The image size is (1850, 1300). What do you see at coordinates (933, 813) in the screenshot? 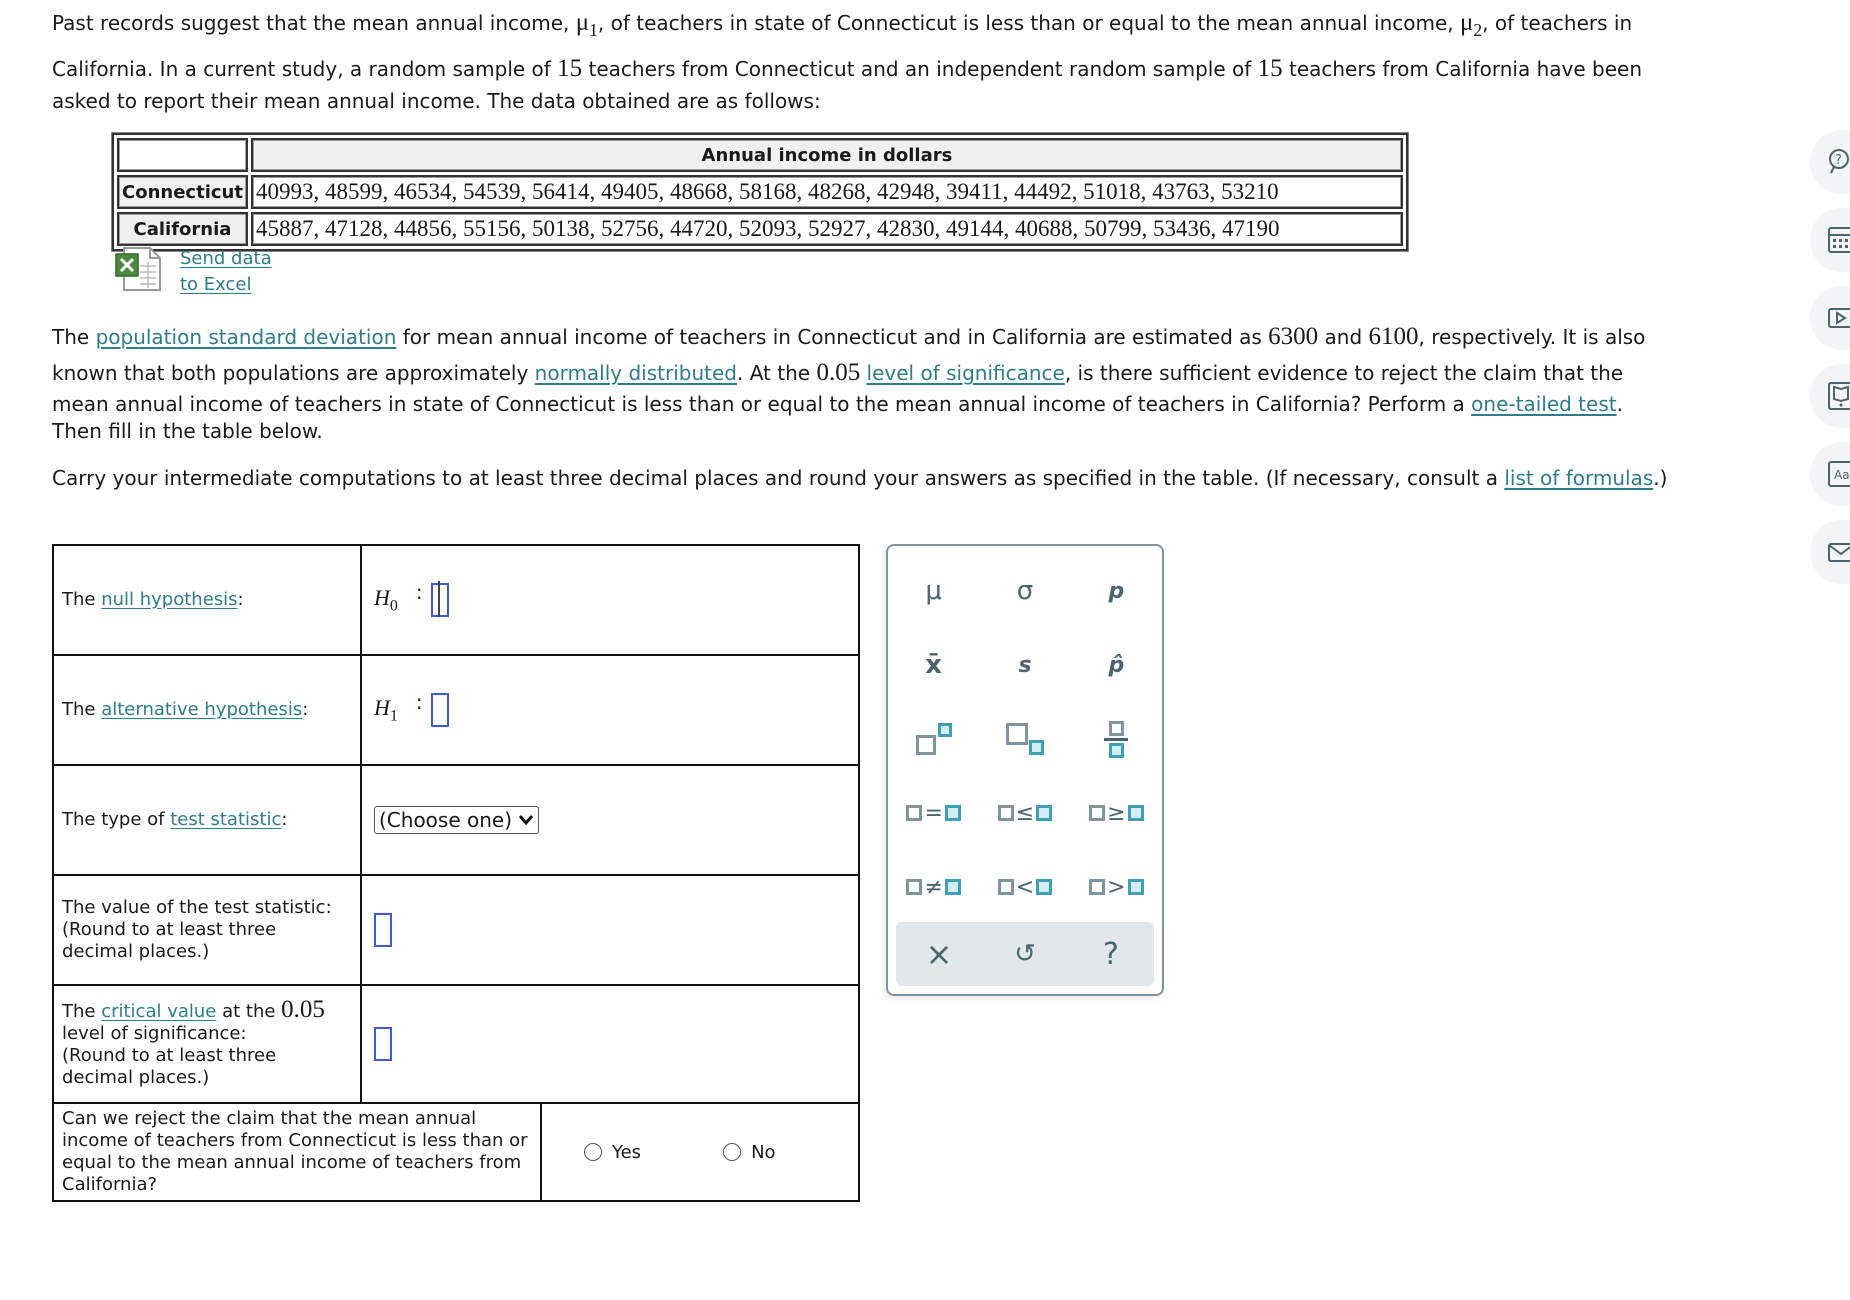
I see `equals-button: =` at bounding box center [933, 813].